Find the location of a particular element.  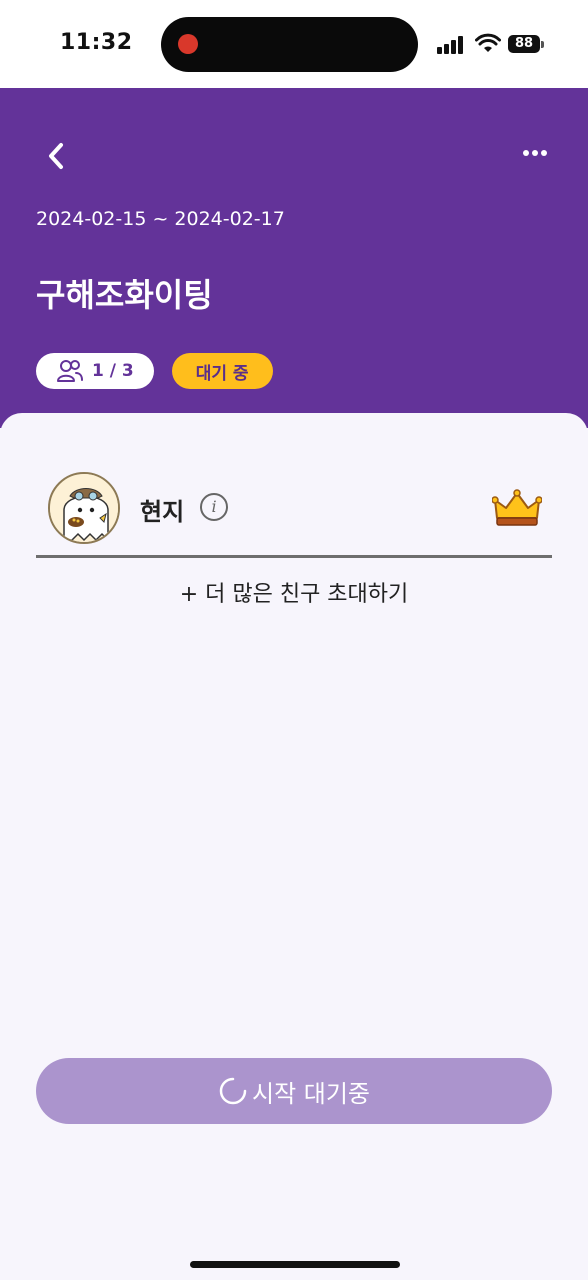

start-waiting-button: 시작 대기중 is located at coordinates (294, 1091).